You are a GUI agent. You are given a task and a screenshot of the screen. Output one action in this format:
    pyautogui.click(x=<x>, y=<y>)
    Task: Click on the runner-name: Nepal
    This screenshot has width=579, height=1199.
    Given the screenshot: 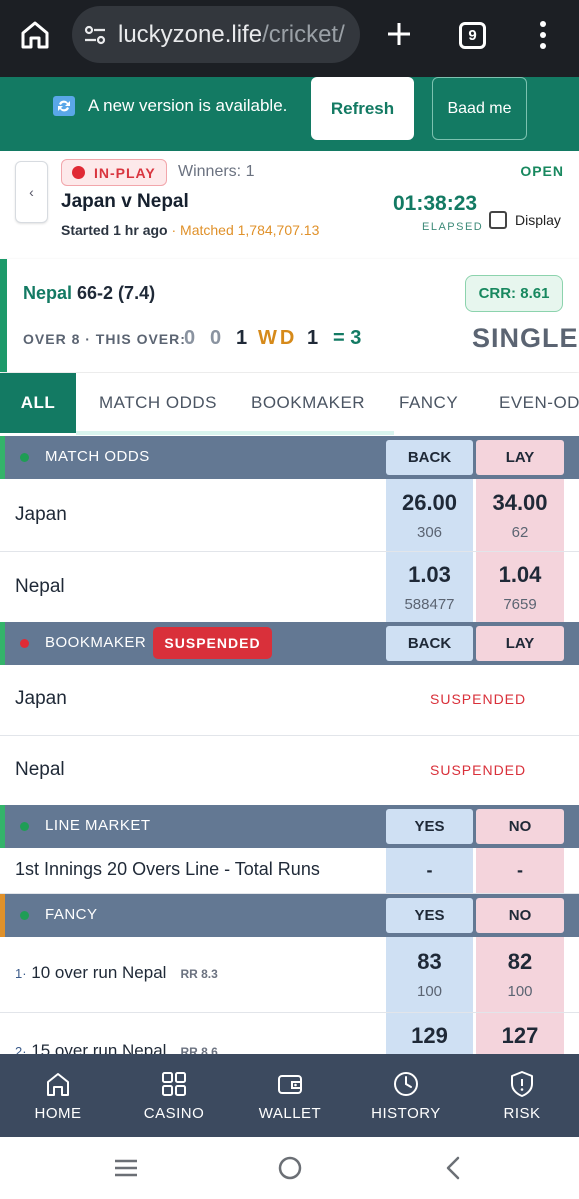 What is the action you would take?
    pyautogui.click(x=40, y=586)
    